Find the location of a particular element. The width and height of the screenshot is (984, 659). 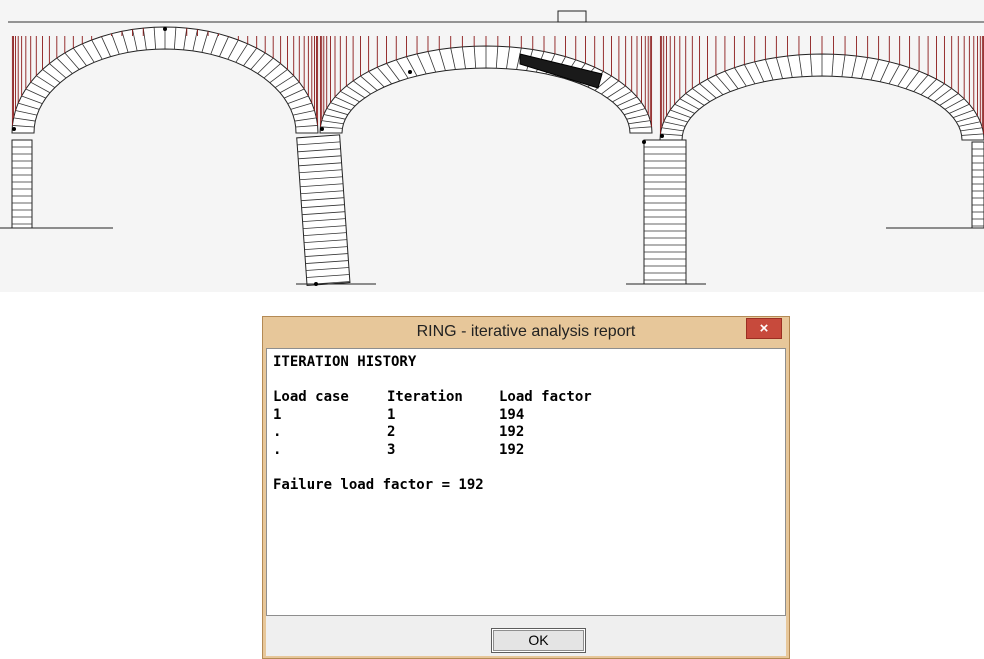

cell-iteration: 1 is located at coordinates (391, 414).